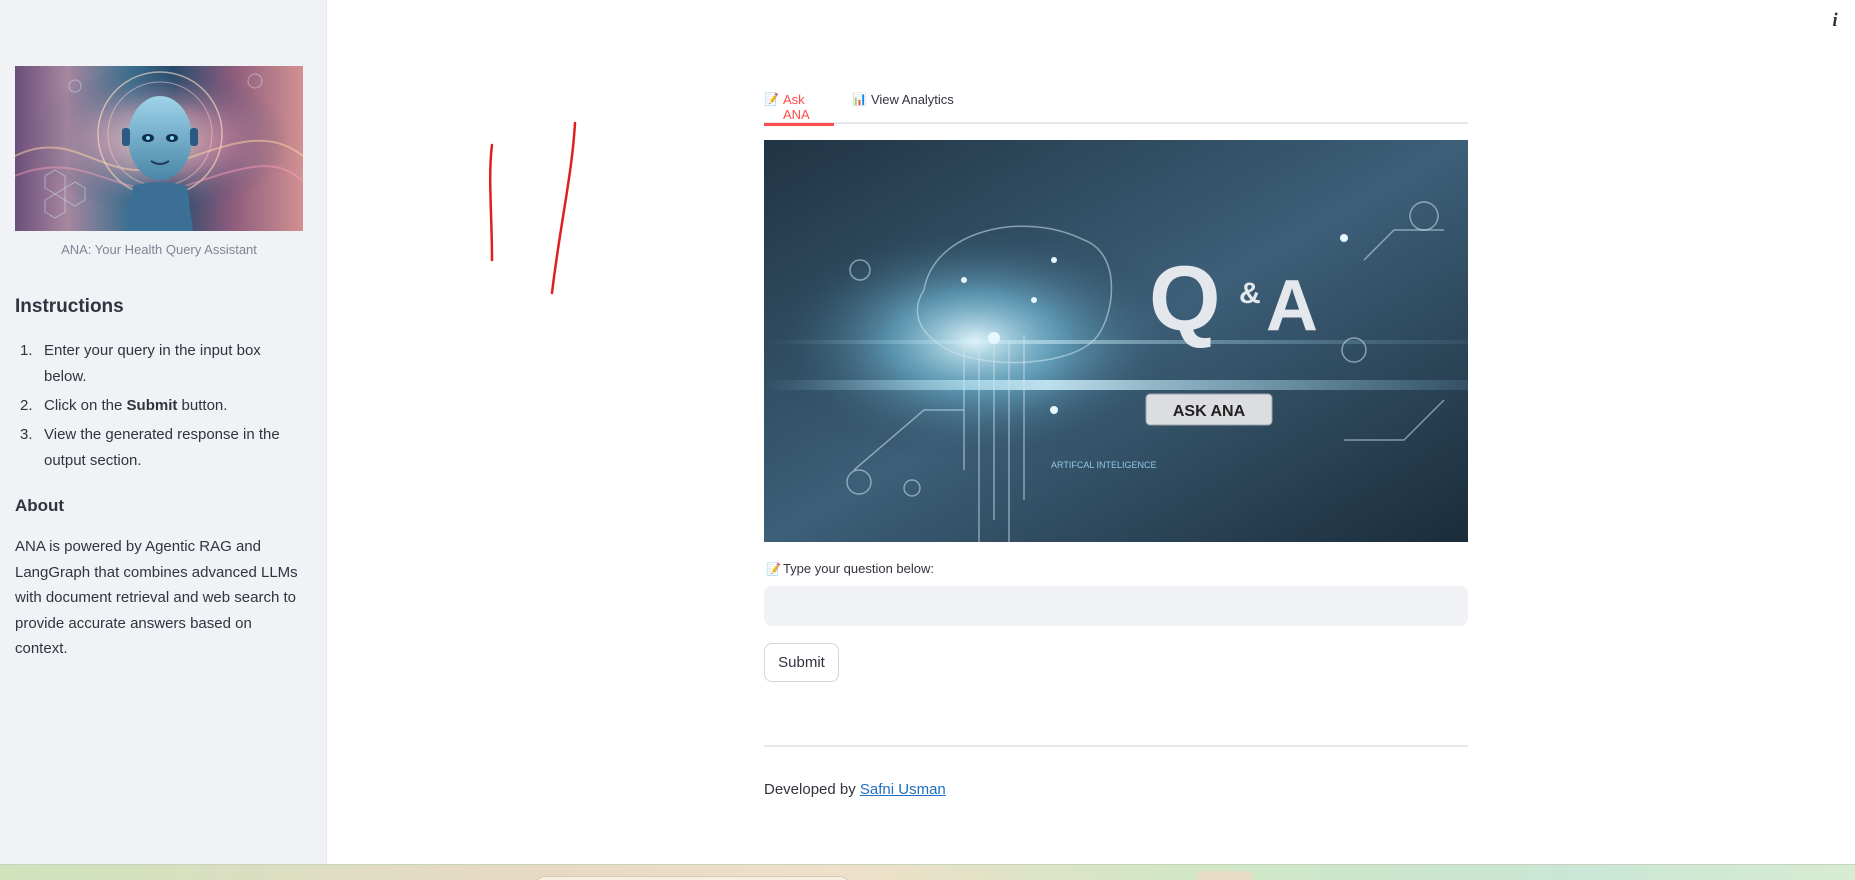 This screenshot has width=1855, height=880. What do you see at coordinates (69, 306) in the screenshot?
I see `instructions-heading: Instructions` at bounding box center [69, 306].